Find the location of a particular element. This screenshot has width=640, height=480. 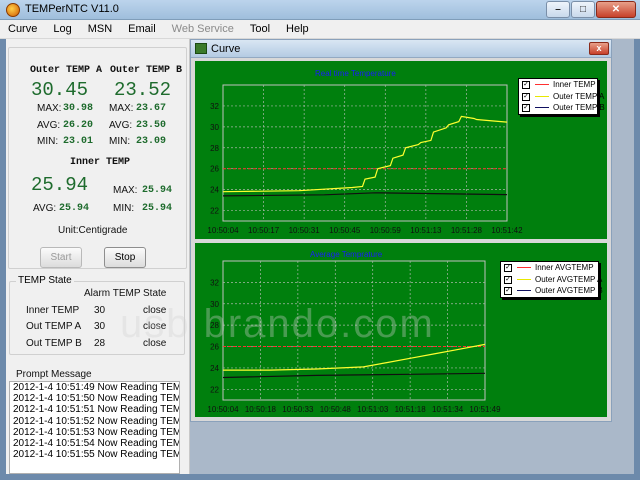

x-tick-label: 10:50:17 is located at coordinates (264, 230).